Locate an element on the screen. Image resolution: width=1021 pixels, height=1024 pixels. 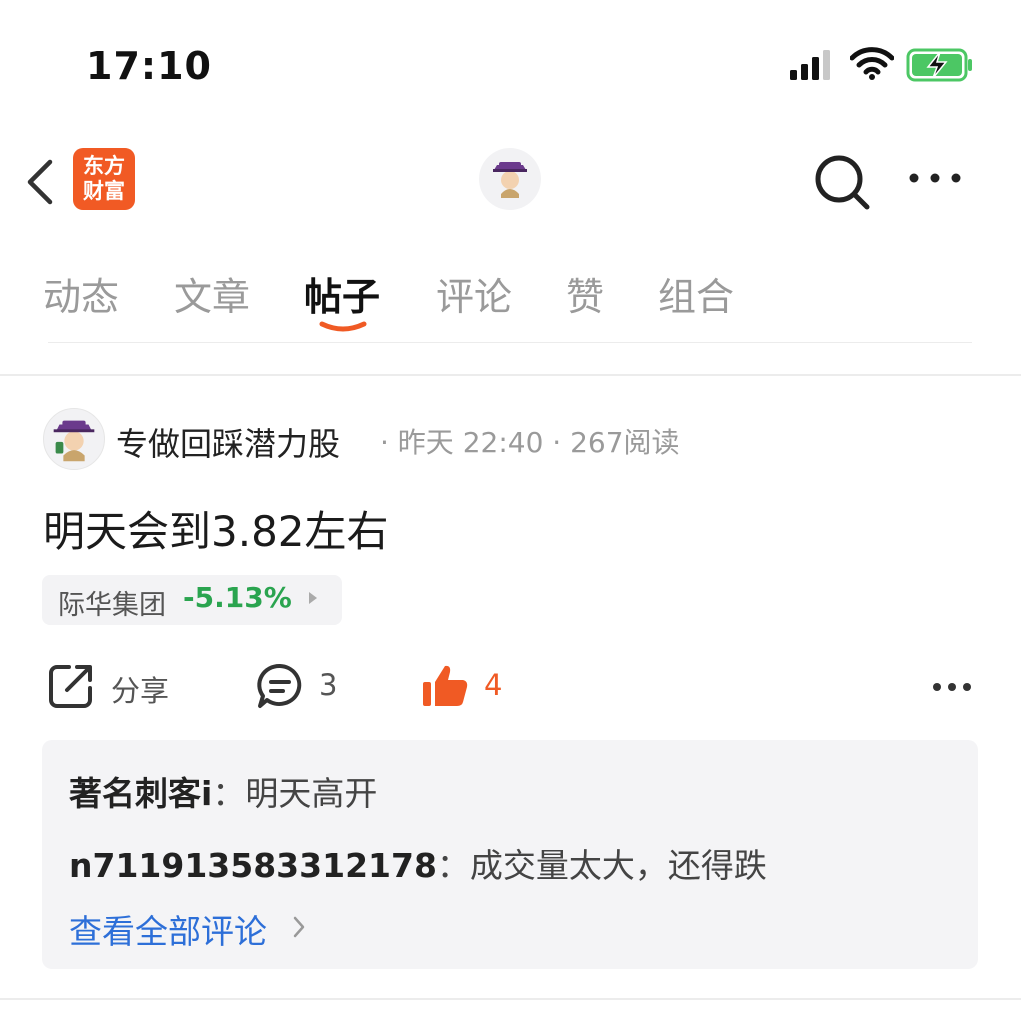
comment-count: 3 is located at coordinates (328, 685).